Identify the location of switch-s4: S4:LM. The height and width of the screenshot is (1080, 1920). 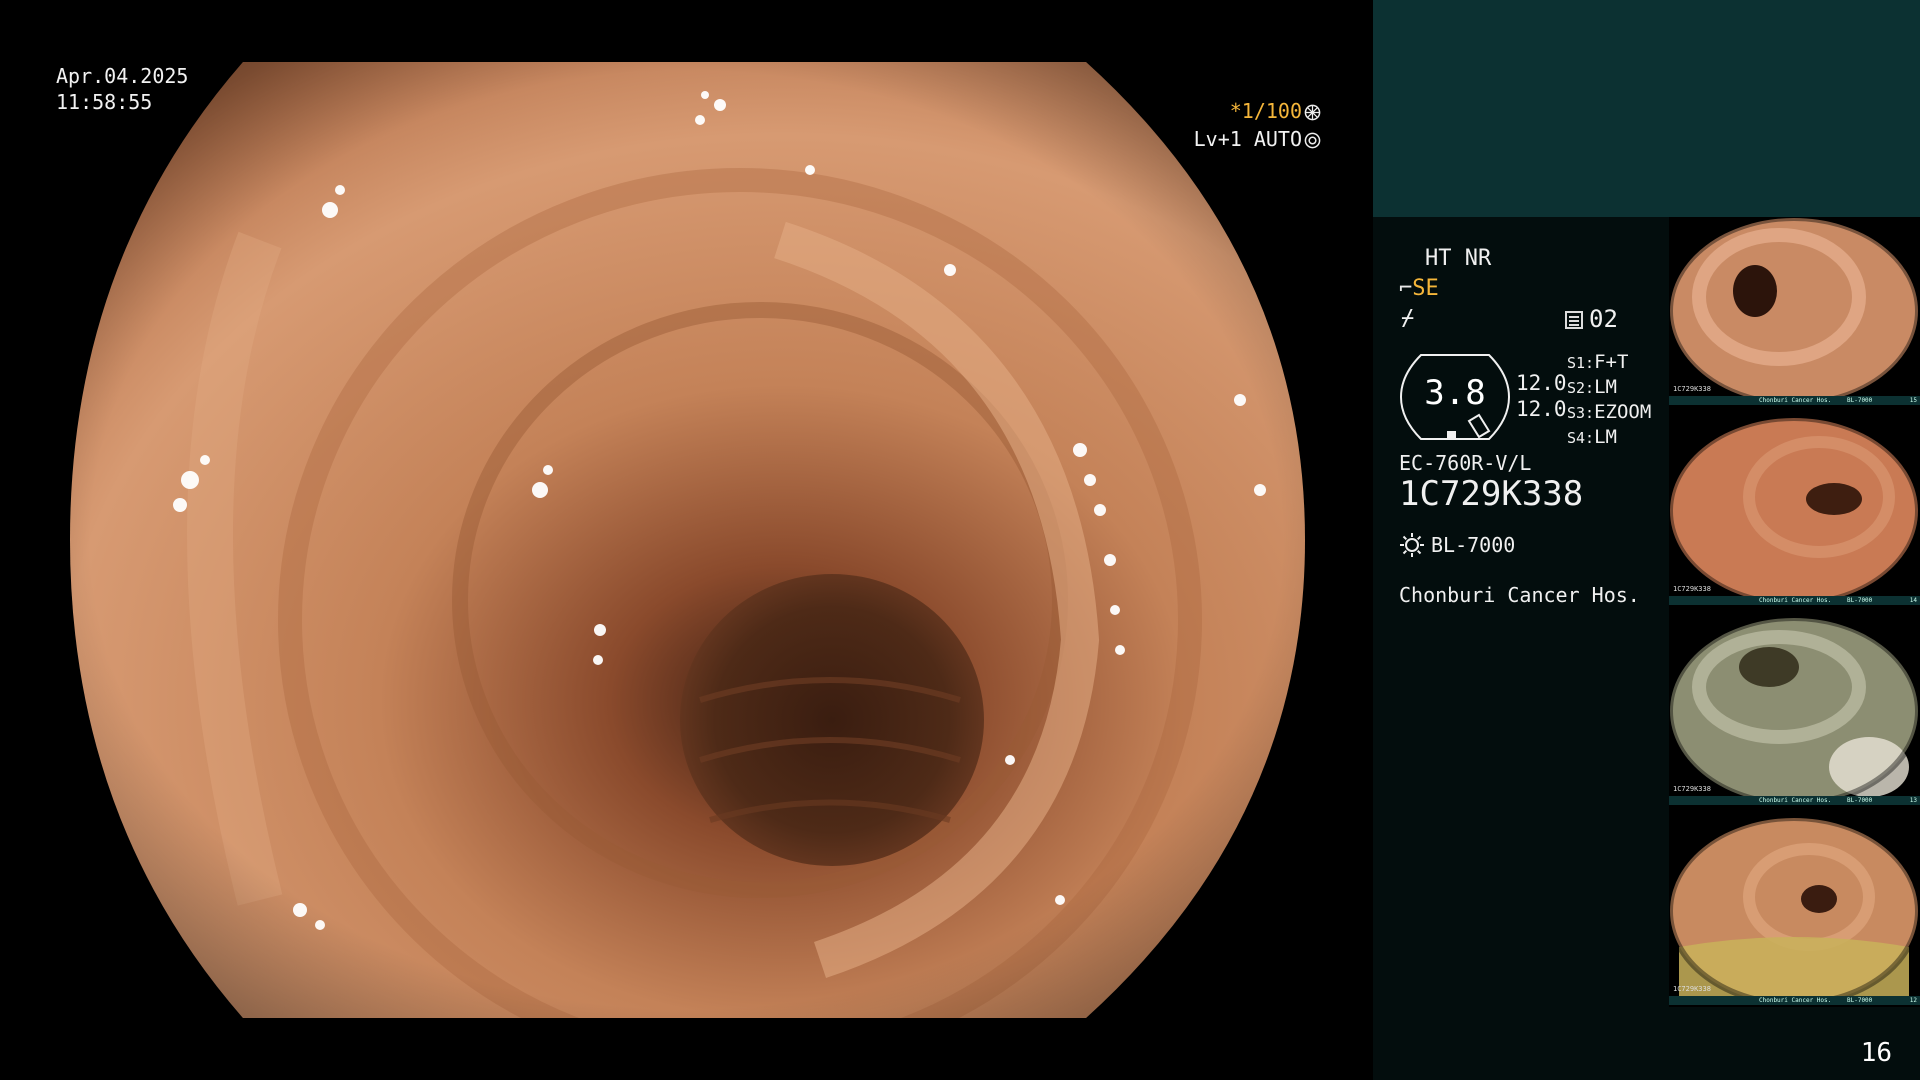
(1592, 437).